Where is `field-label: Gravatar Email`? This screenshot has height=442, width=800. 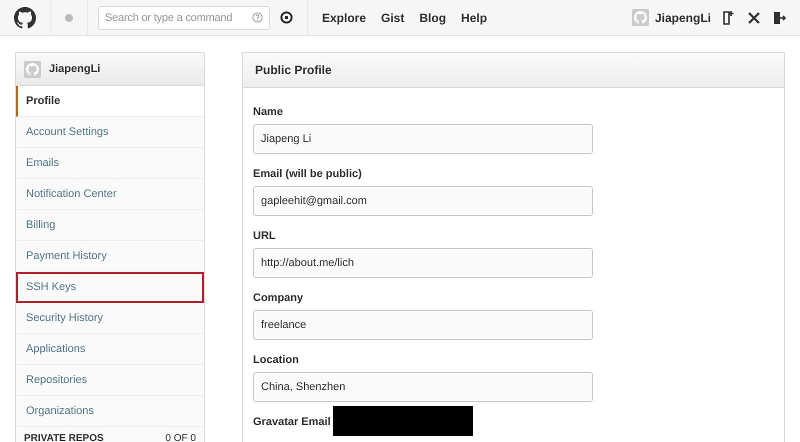 field-label: Gravatar Email is located at coordinates (292, 422).